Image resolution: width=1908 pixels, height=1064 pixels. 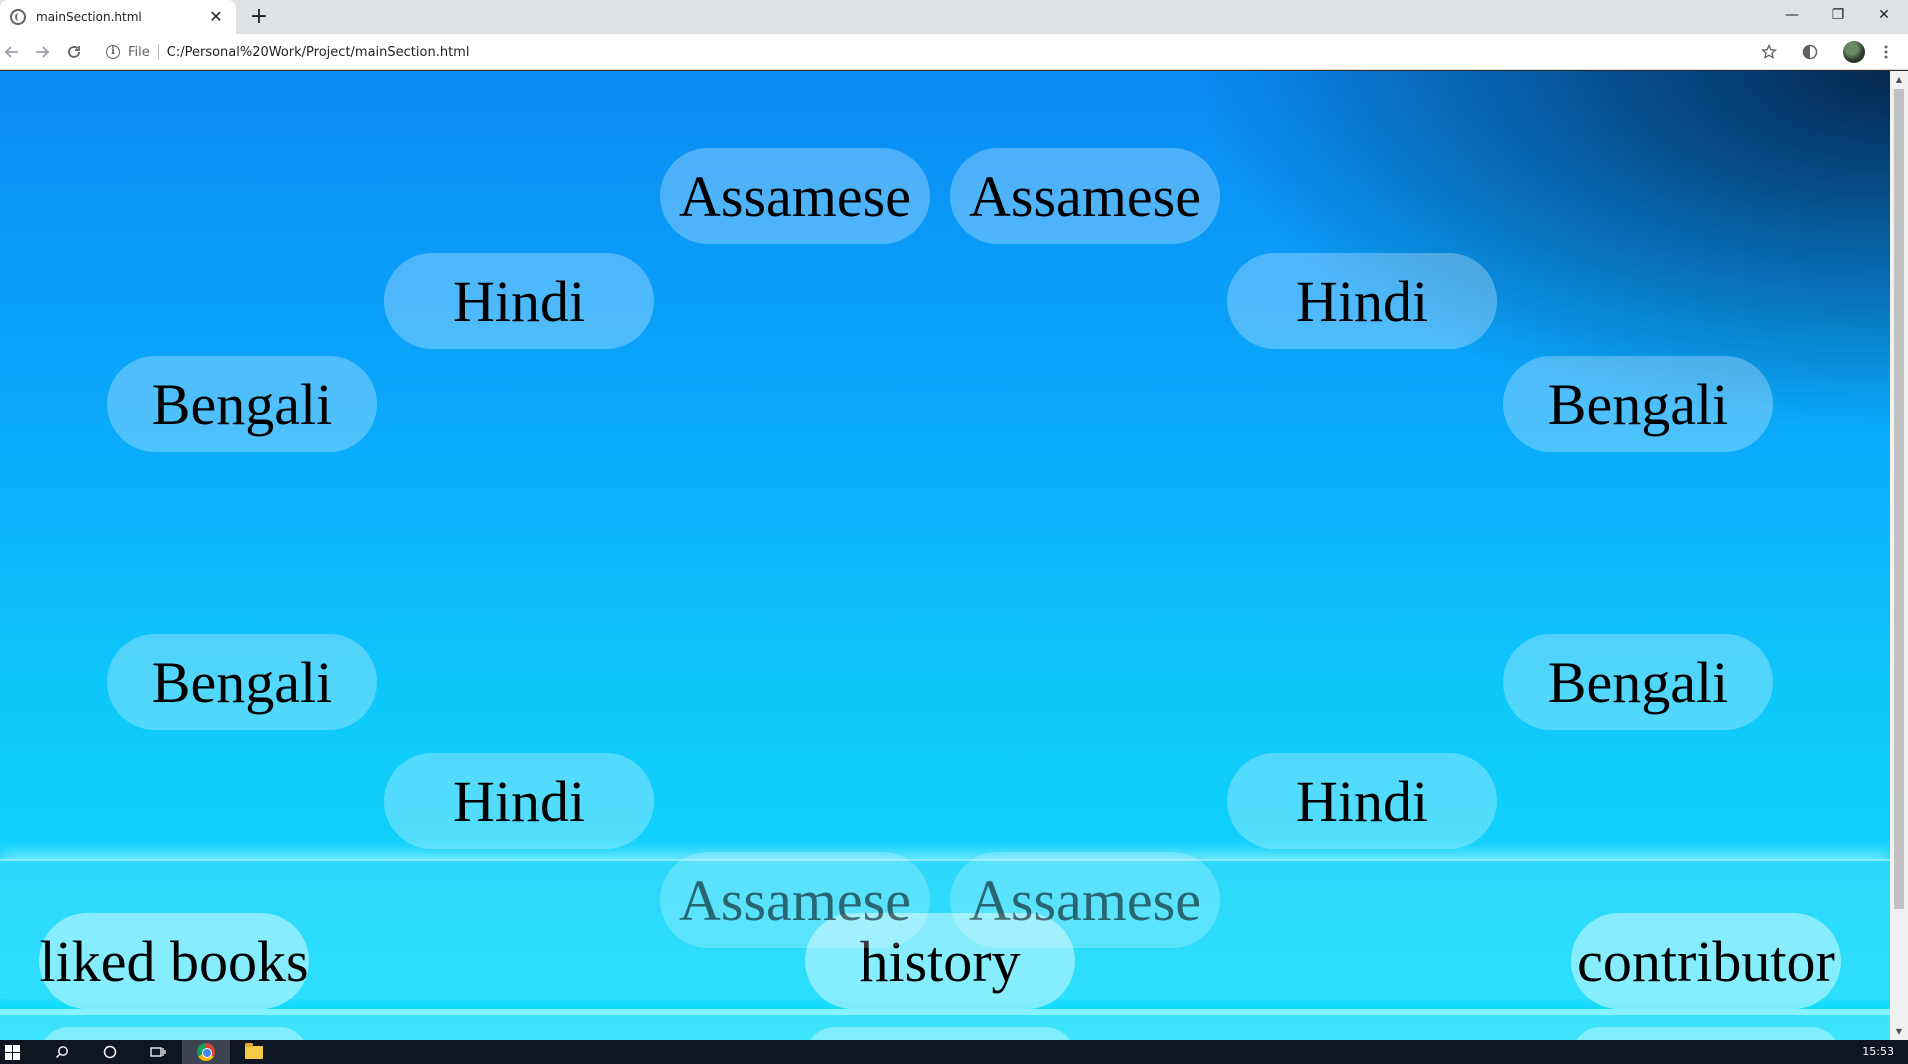 I want to click on browser-tab: mainSection.html ✕, so click(x=118, y=17).